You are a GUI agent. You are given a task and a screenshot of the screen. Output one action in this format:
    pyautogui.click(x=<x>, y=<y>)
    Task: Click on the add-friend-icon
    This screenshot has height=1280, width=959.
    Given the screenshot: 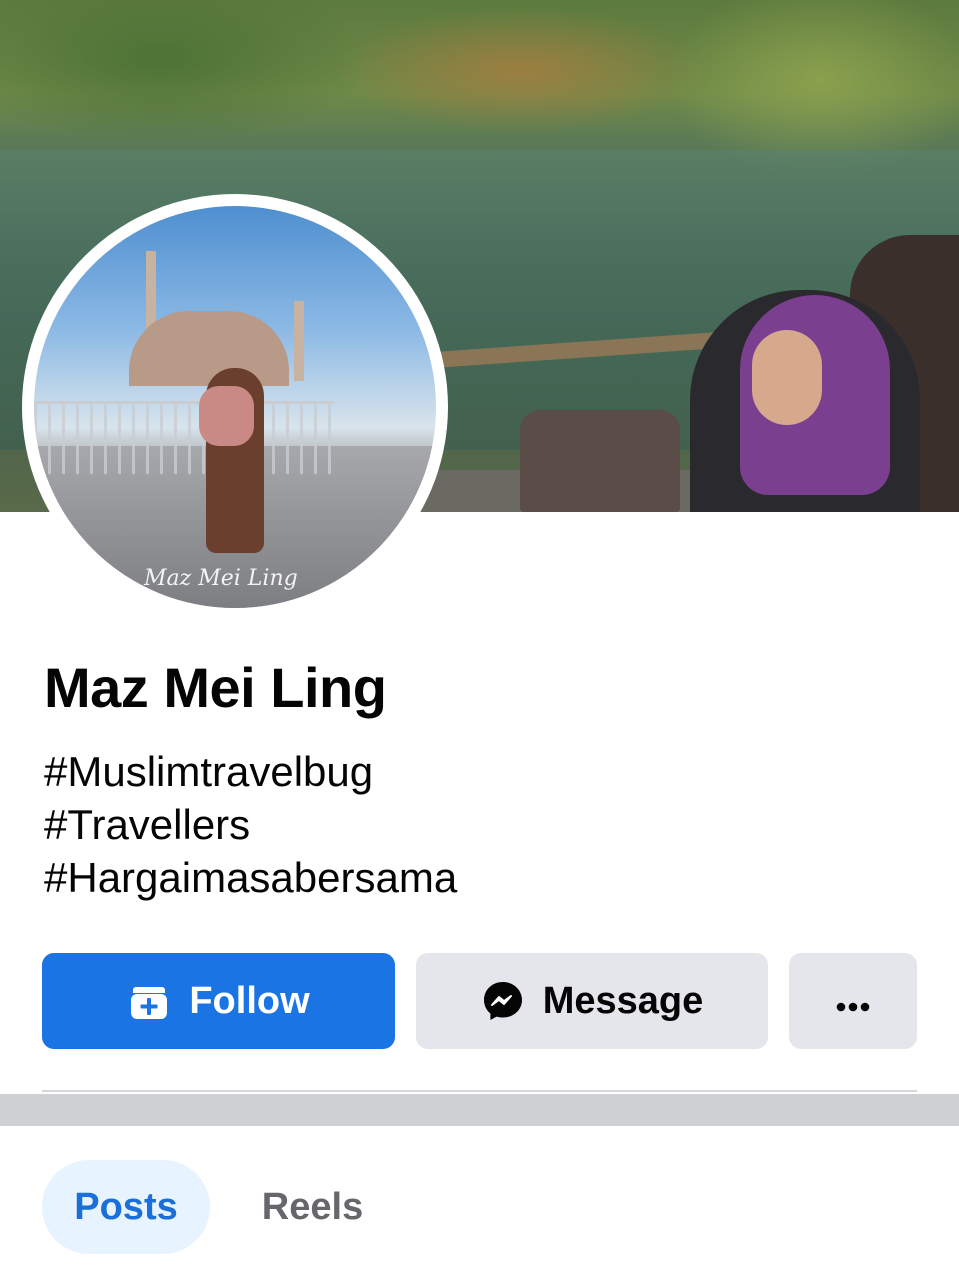 What is the action you would take?
    pyautogui.click(x=149, y=1001)
    